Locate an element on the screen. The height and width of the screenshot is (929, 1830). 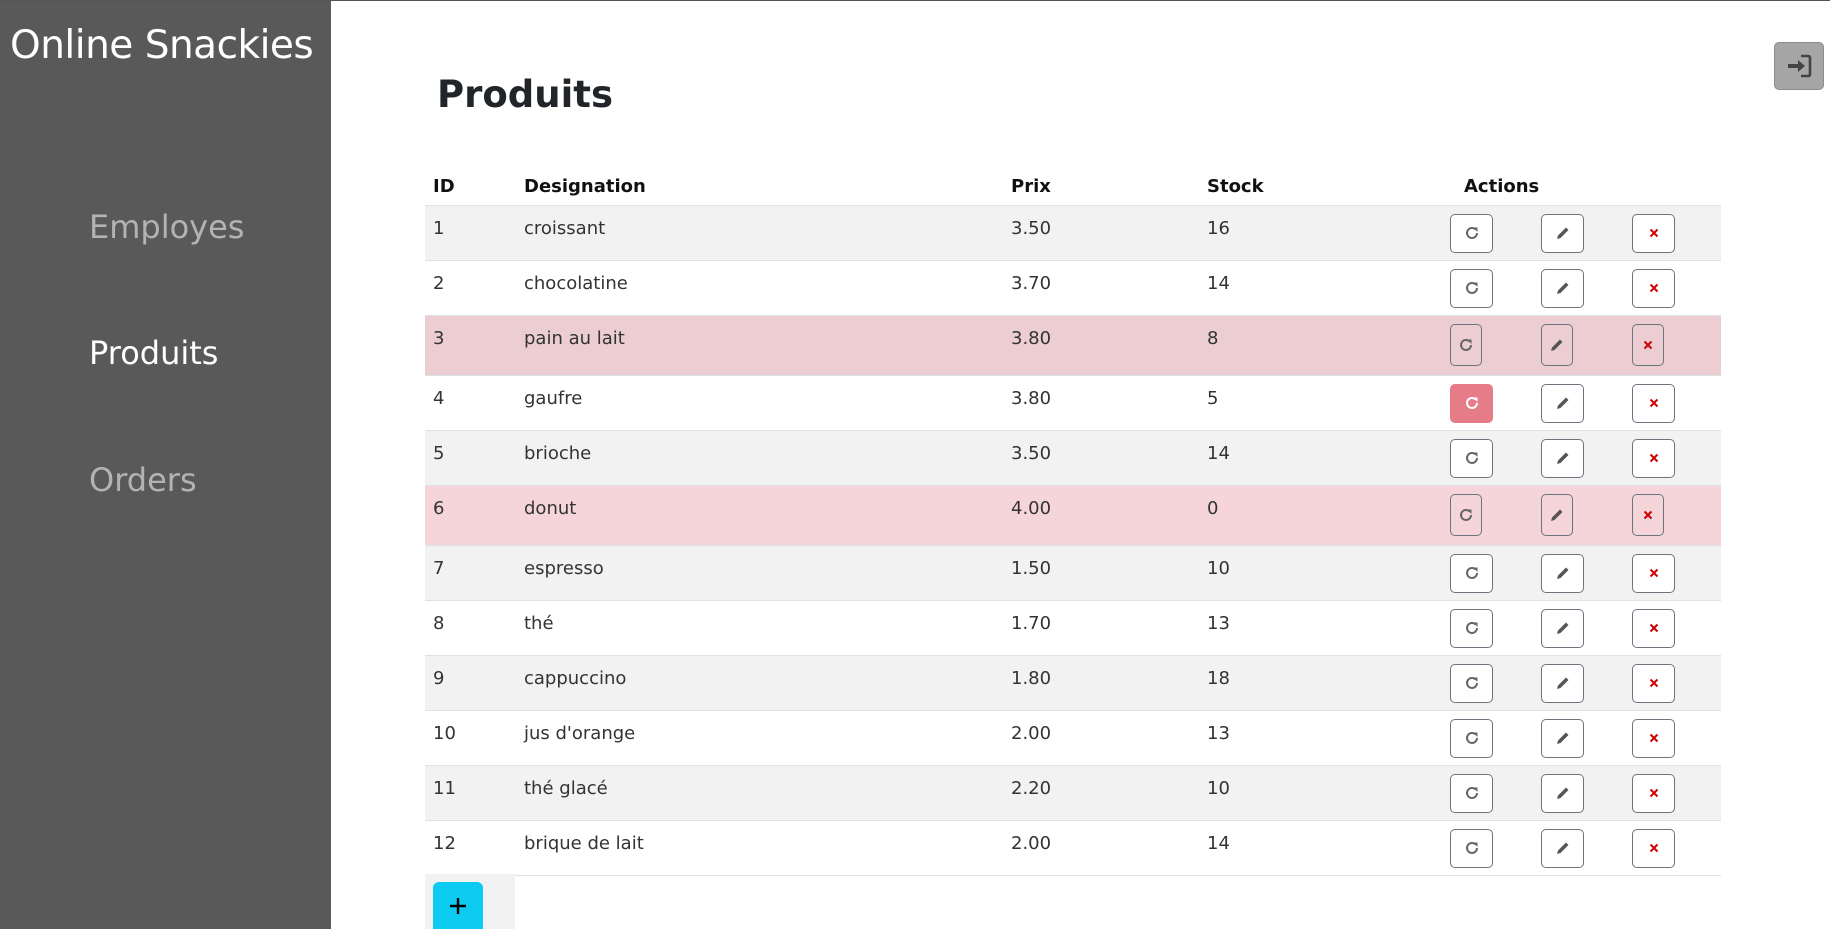
login-button is located at coordinates (1799, 66).